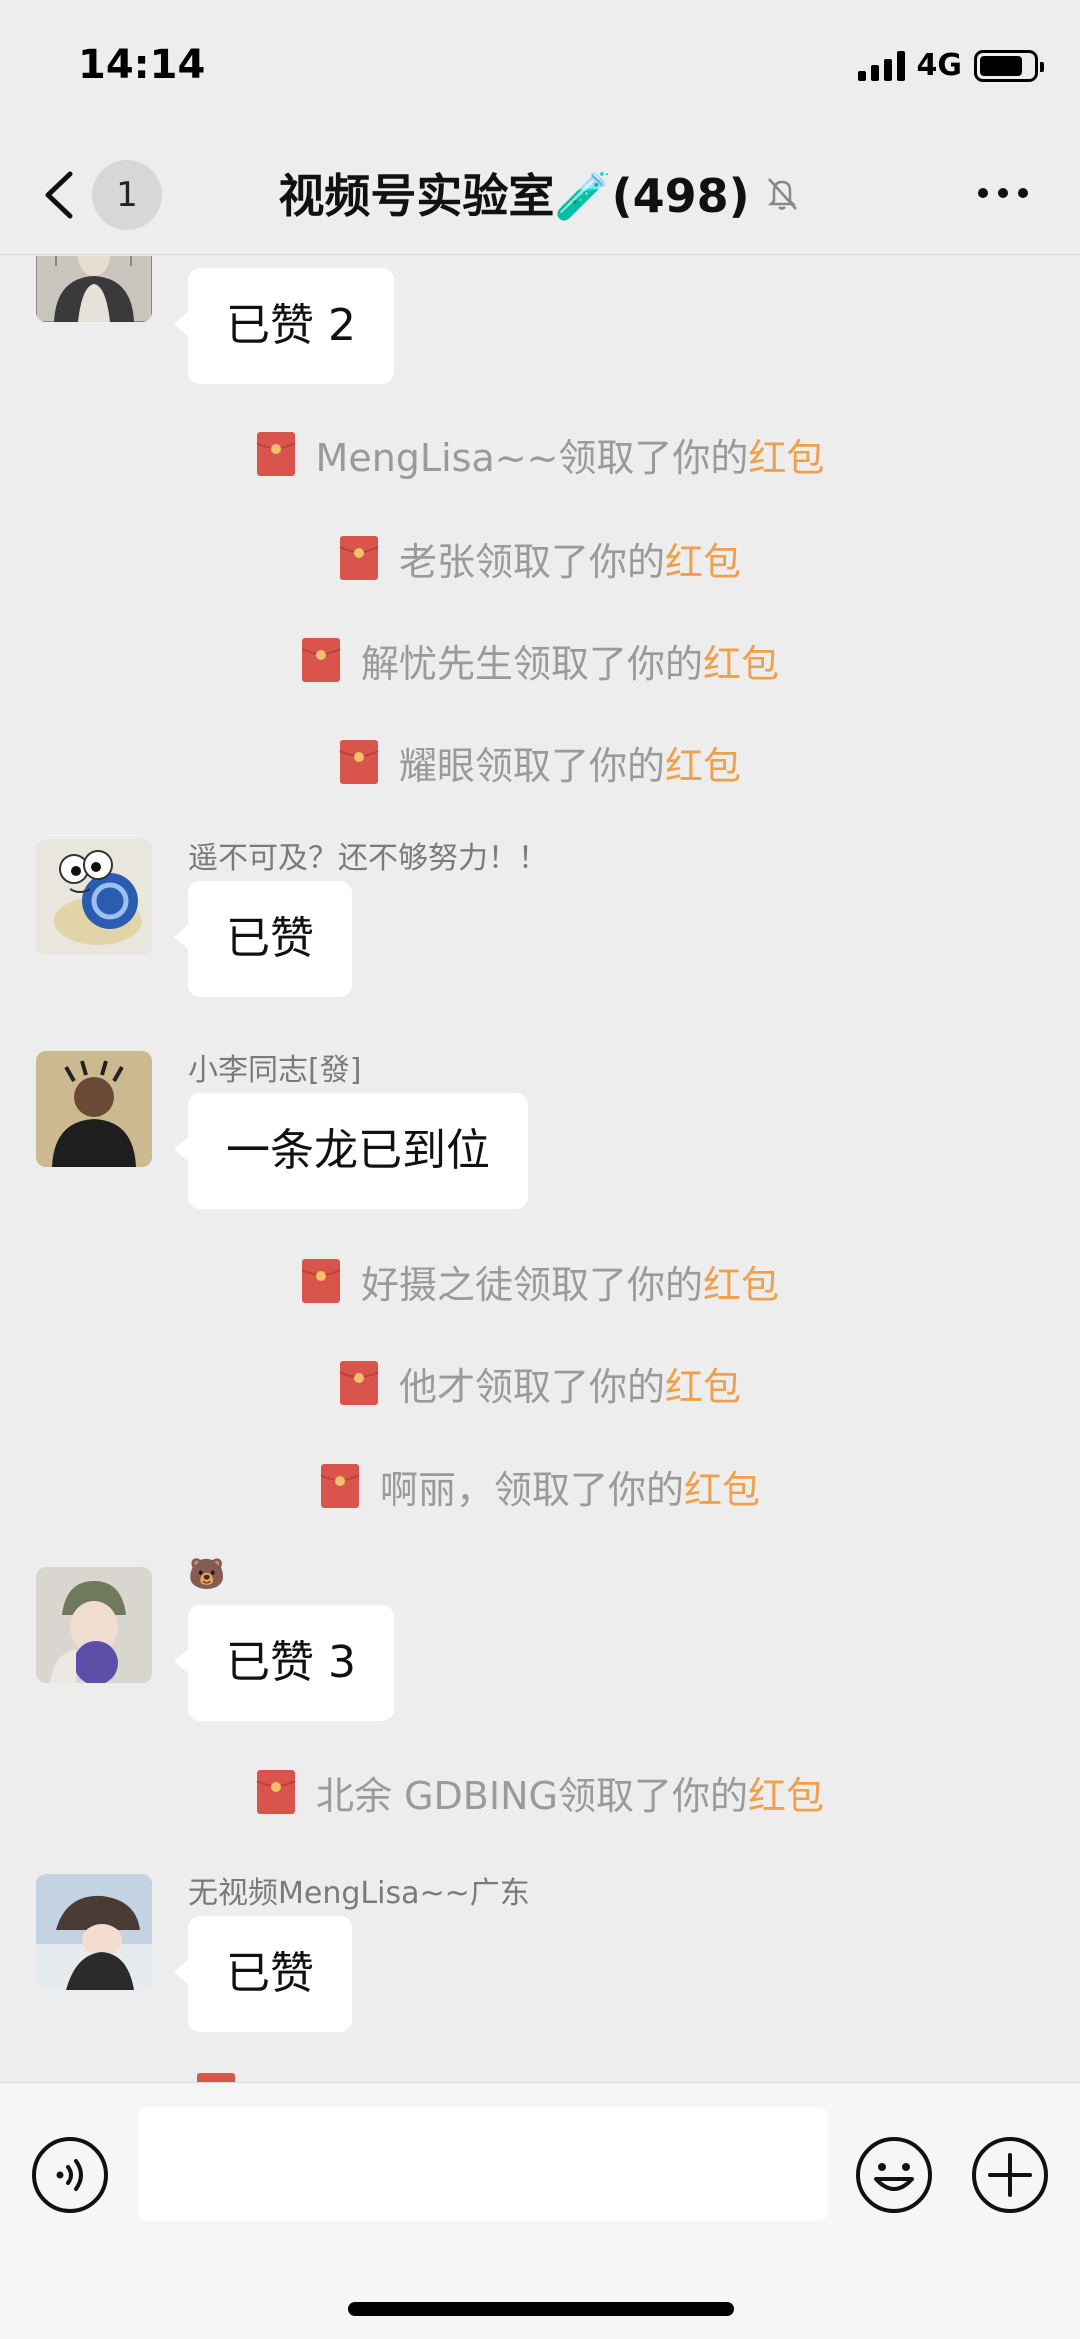 The image size is (1080, 2339). I want to click on chat-title: 视频号实验室🧪(498), so click(540, 193).